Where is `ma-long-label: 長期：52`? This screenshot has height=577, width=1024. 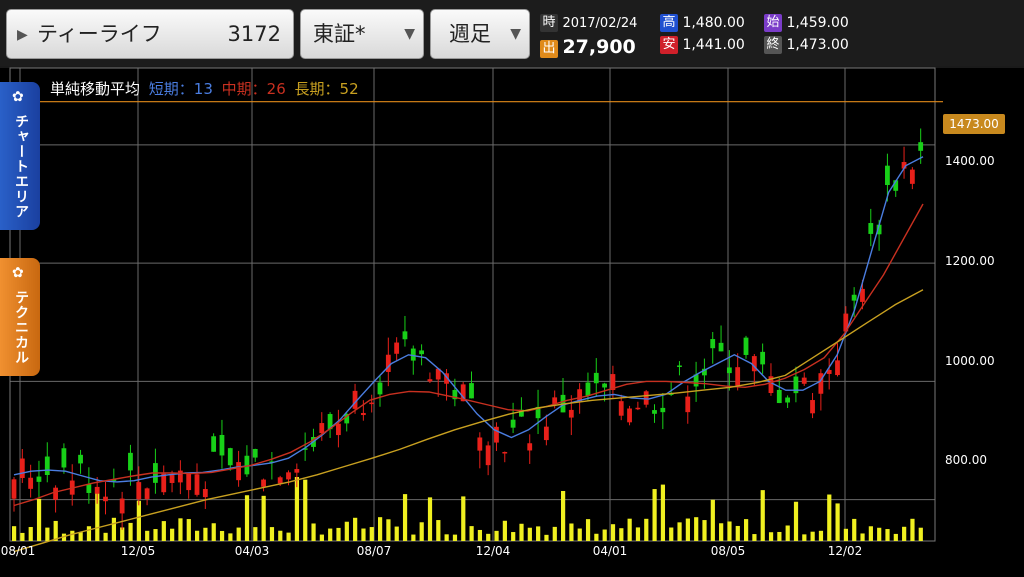 ma-long-label: 長期：52 is located at coordinates (326, 89).